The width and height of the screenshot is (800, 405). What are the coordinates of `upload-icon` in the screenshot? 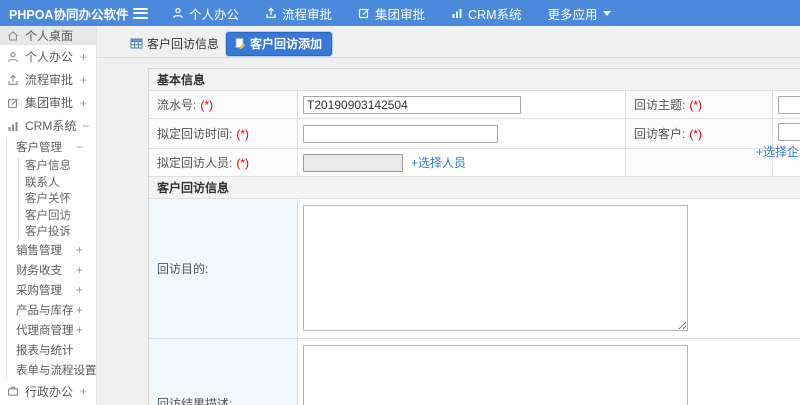 It's located at (13, 79).